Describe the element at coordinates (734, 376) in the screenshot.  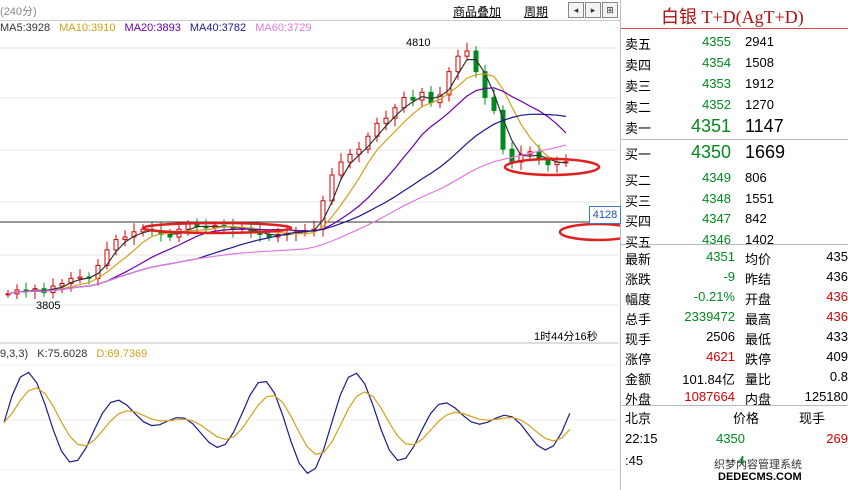
I see `stats-row: 金额 101.84亿 量比 0.8` at that location.